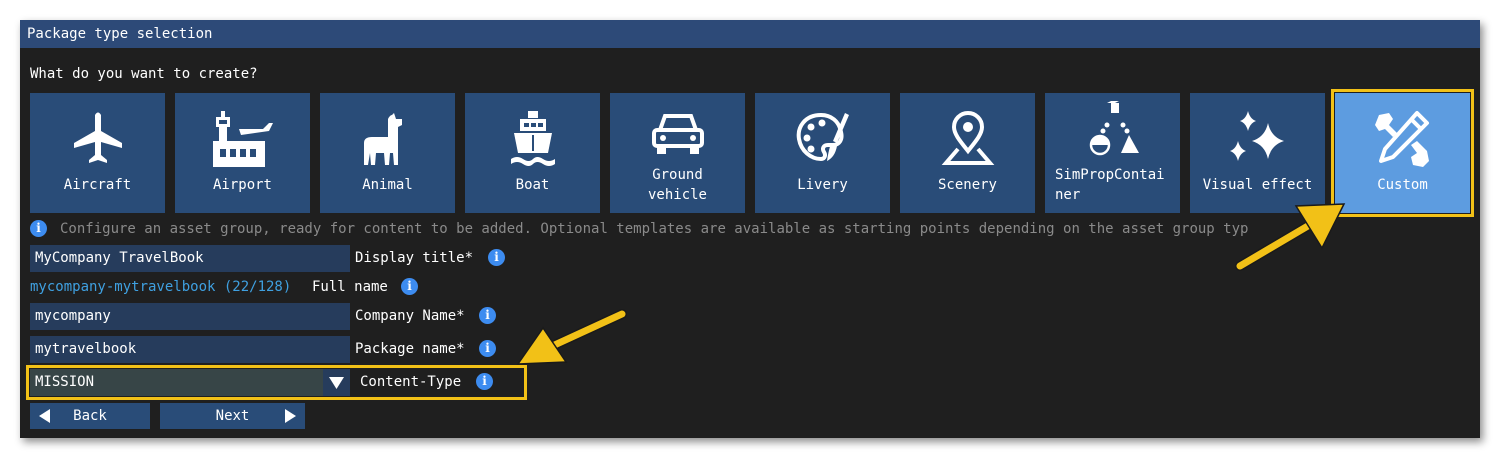 Image resolution: width=1500 pixels, height=459 pixels. Describe the element at coordinates (1290, 237) in the screenshot. I see `arrow-to-custom-icon` at that location.